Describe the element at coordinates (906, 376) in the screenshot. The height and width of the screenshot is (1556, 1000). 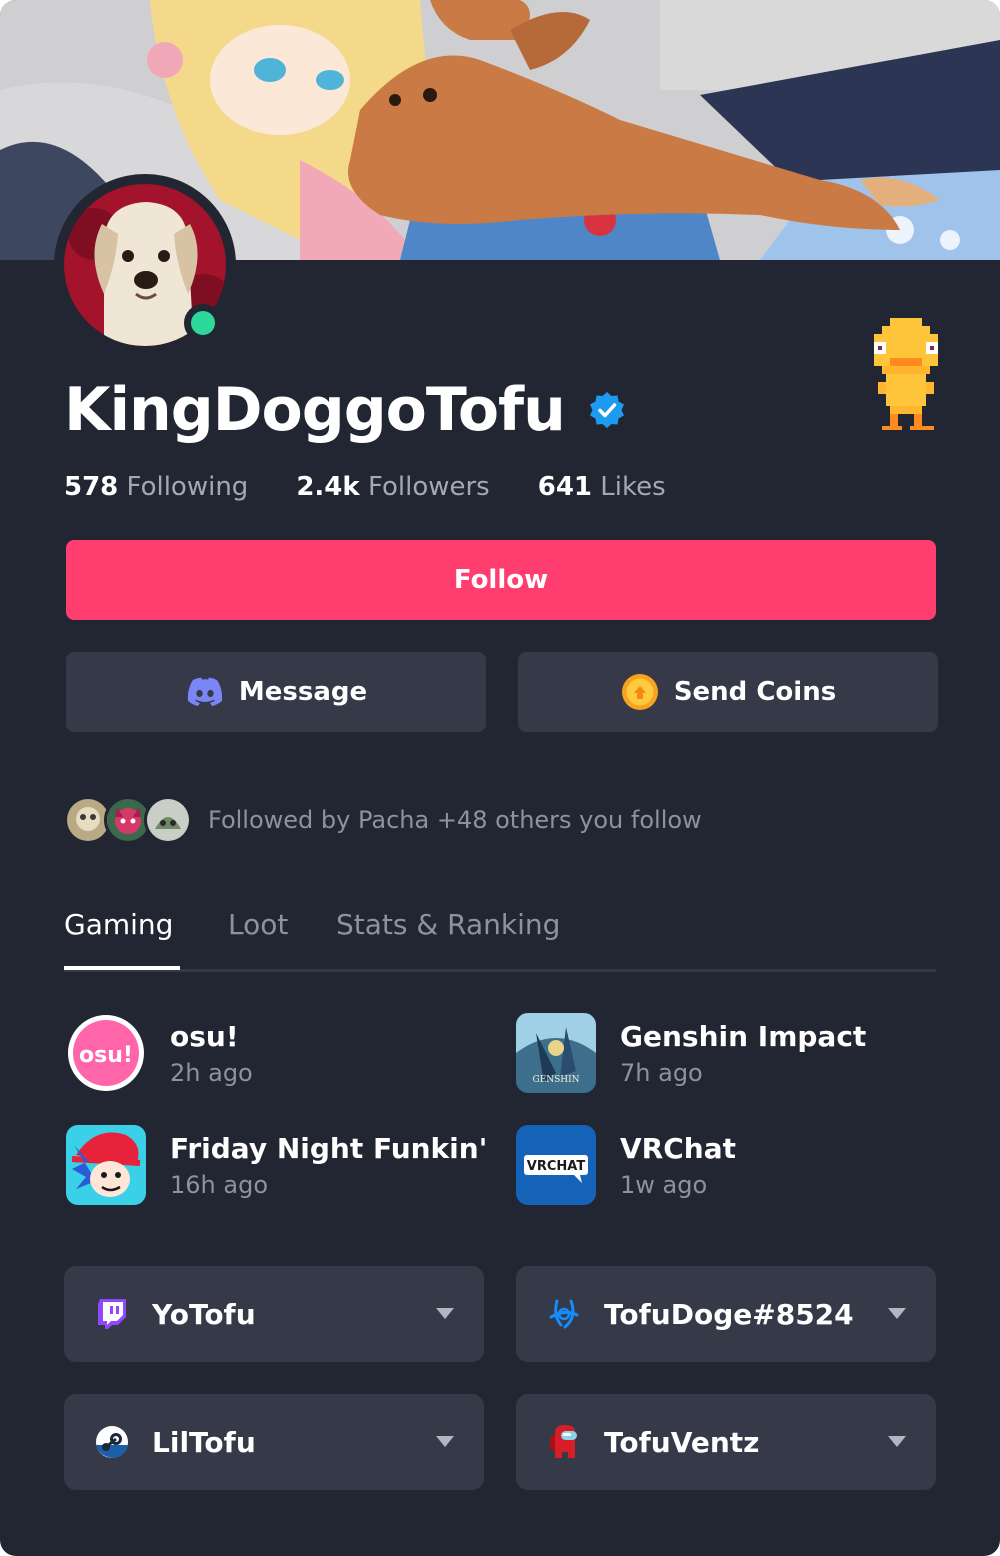
I see `pixel-duck-badge` at that location.